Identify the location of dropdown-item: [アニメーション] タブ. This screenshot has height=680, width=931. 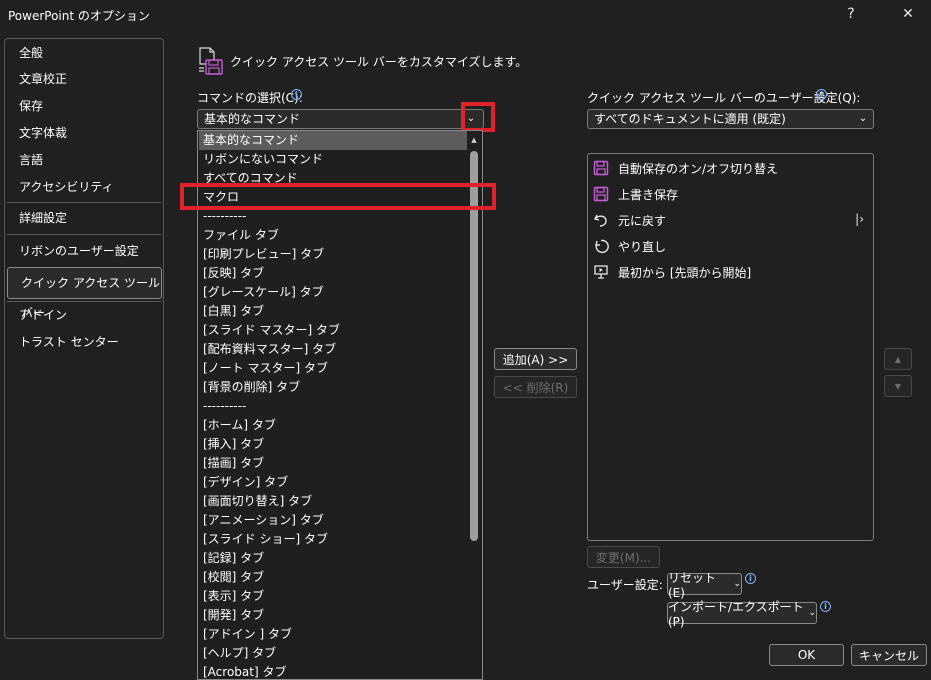
(333, 520).